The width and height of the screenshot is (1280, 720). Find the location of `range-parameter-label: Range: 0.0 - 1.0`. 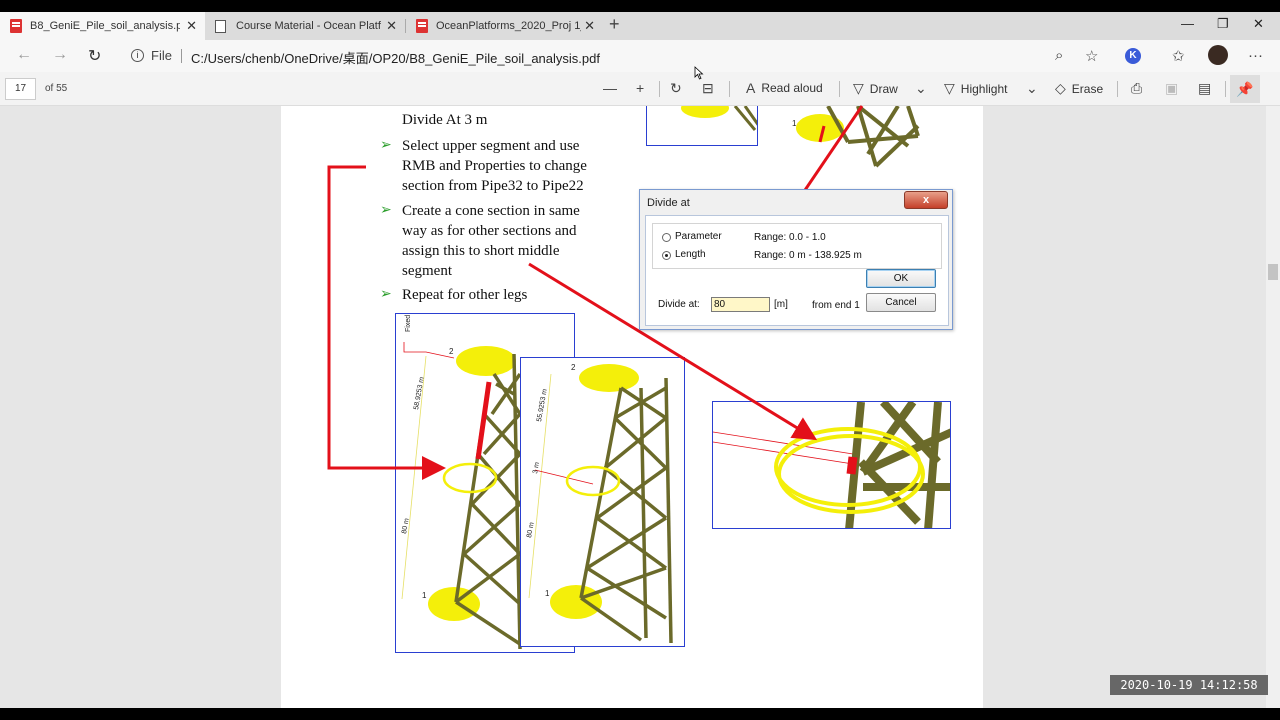

range-parameter-label: Range: 0.0 - 1.0 is located at coordinates (790, 237).